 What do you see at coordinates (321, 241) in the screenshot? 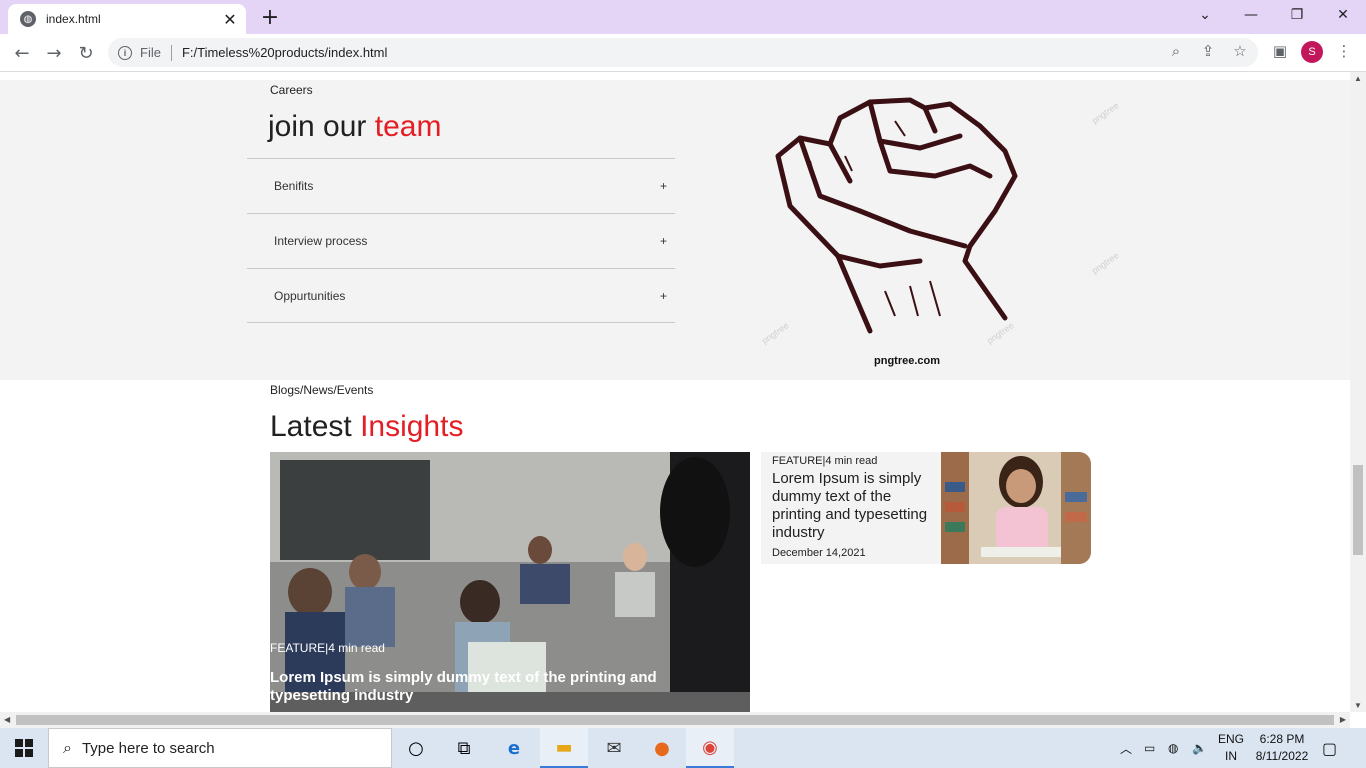
I see `accordion-label: Interview process` at bounding box center [321, 241].